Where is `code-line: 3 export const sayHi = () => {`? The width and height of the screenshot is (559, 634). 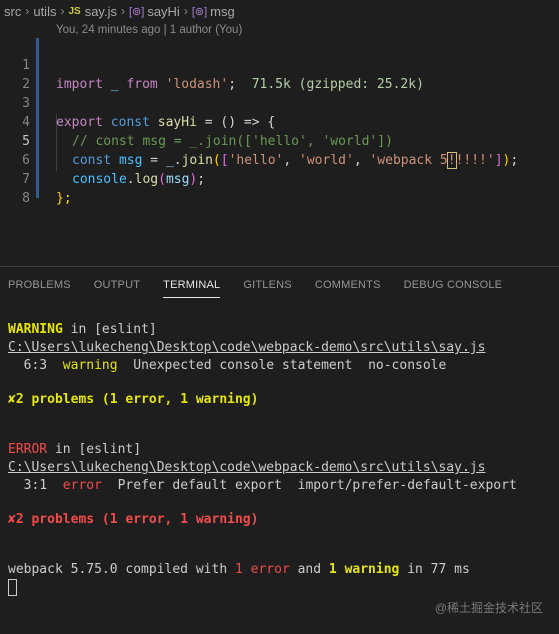
code-line: 3 export const sayHi = () => { is located at coordinates (279, 102).